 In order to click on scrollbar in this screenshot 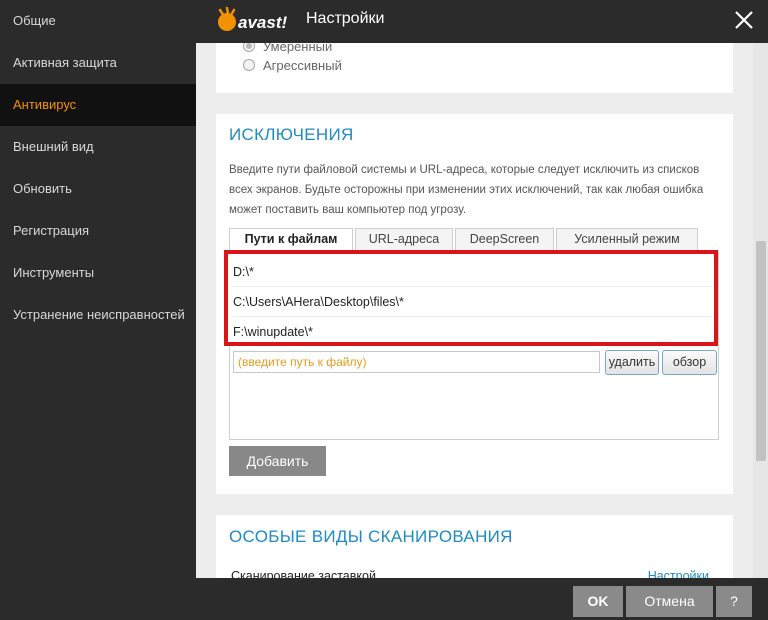, I will do `click(760, 310)`.